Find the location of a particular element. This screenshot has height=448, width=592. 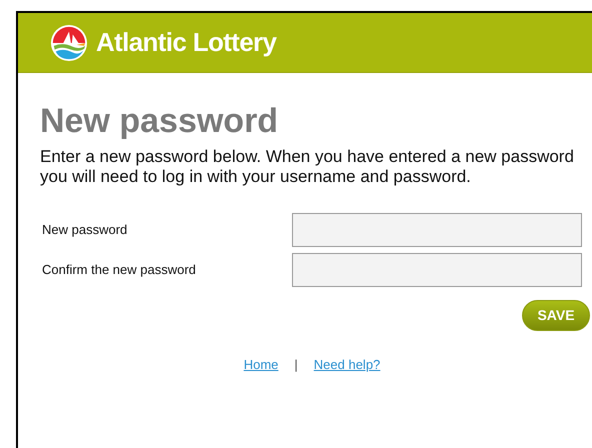

help-link: Need help? is located at coordinates (347, 364).